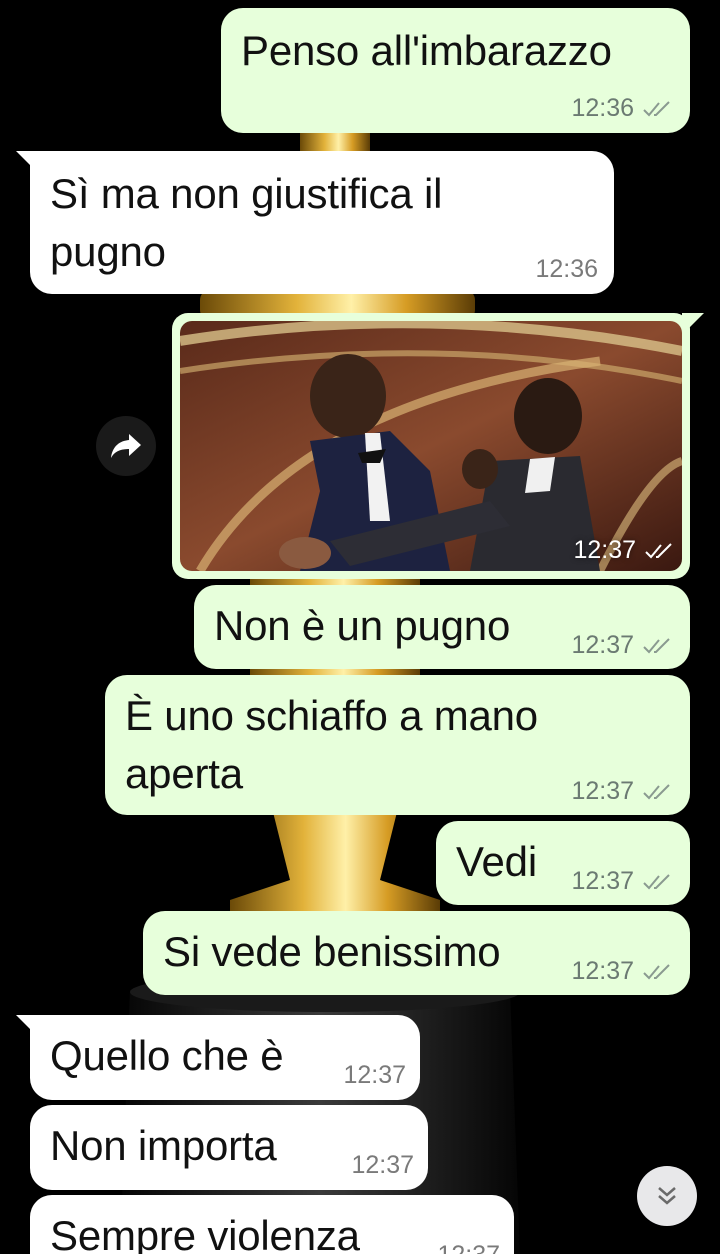  I want to click on message-bubble-incoming: Sì ma non giustifica il pugno 12:36, so click(322, 222).